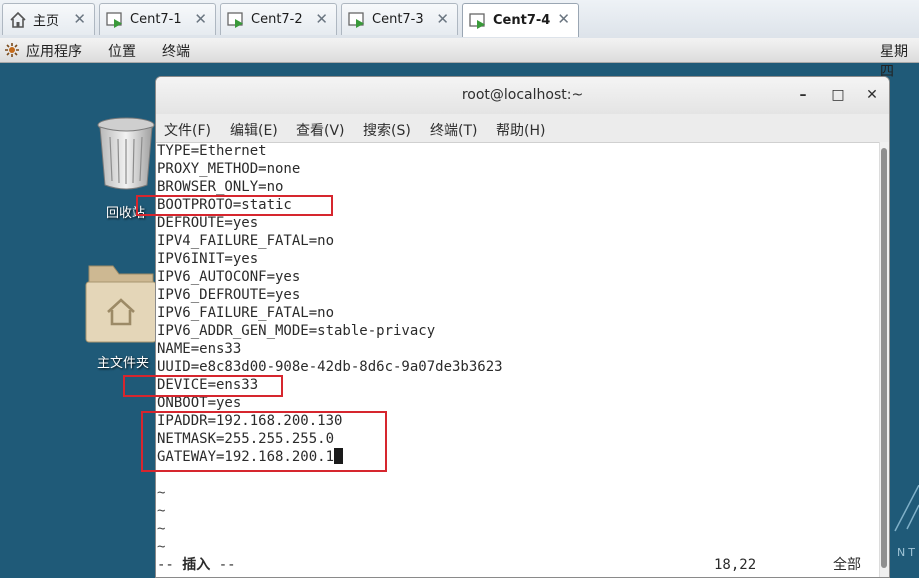 This screenshot has width=919, height=578. What do you see at coordinates (12, 52) in the screenshot?
I see `applications-icon` at bounding box center [12, 52].